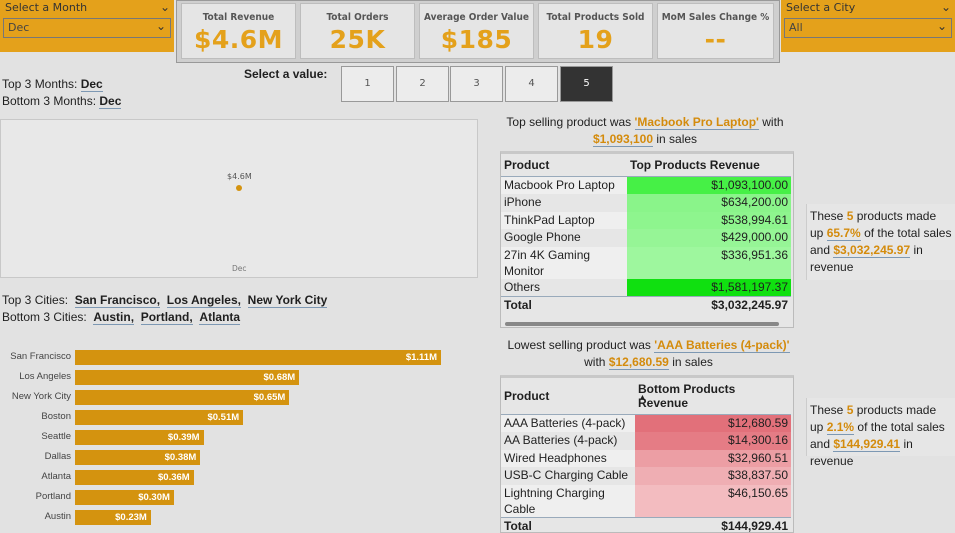  Describe the element at coordinates (564, 220) in the screenshot. I see `product-cell: ThinkPad Laptop` at that location.